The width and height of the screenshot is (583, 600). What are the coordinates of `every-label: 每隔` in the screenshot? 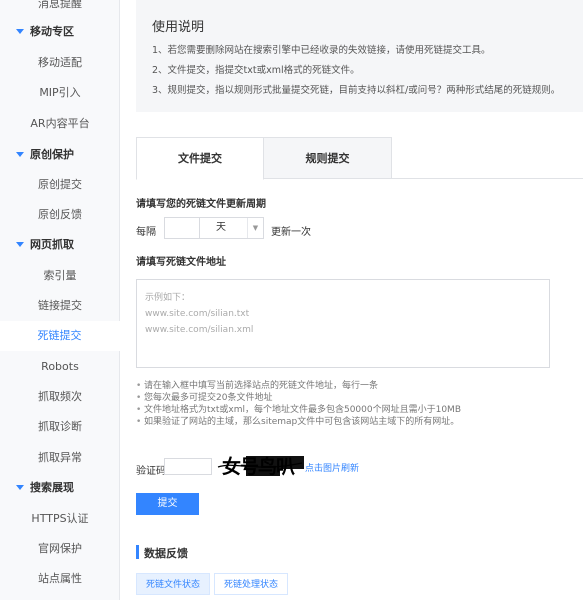 It's located at (146, 232).